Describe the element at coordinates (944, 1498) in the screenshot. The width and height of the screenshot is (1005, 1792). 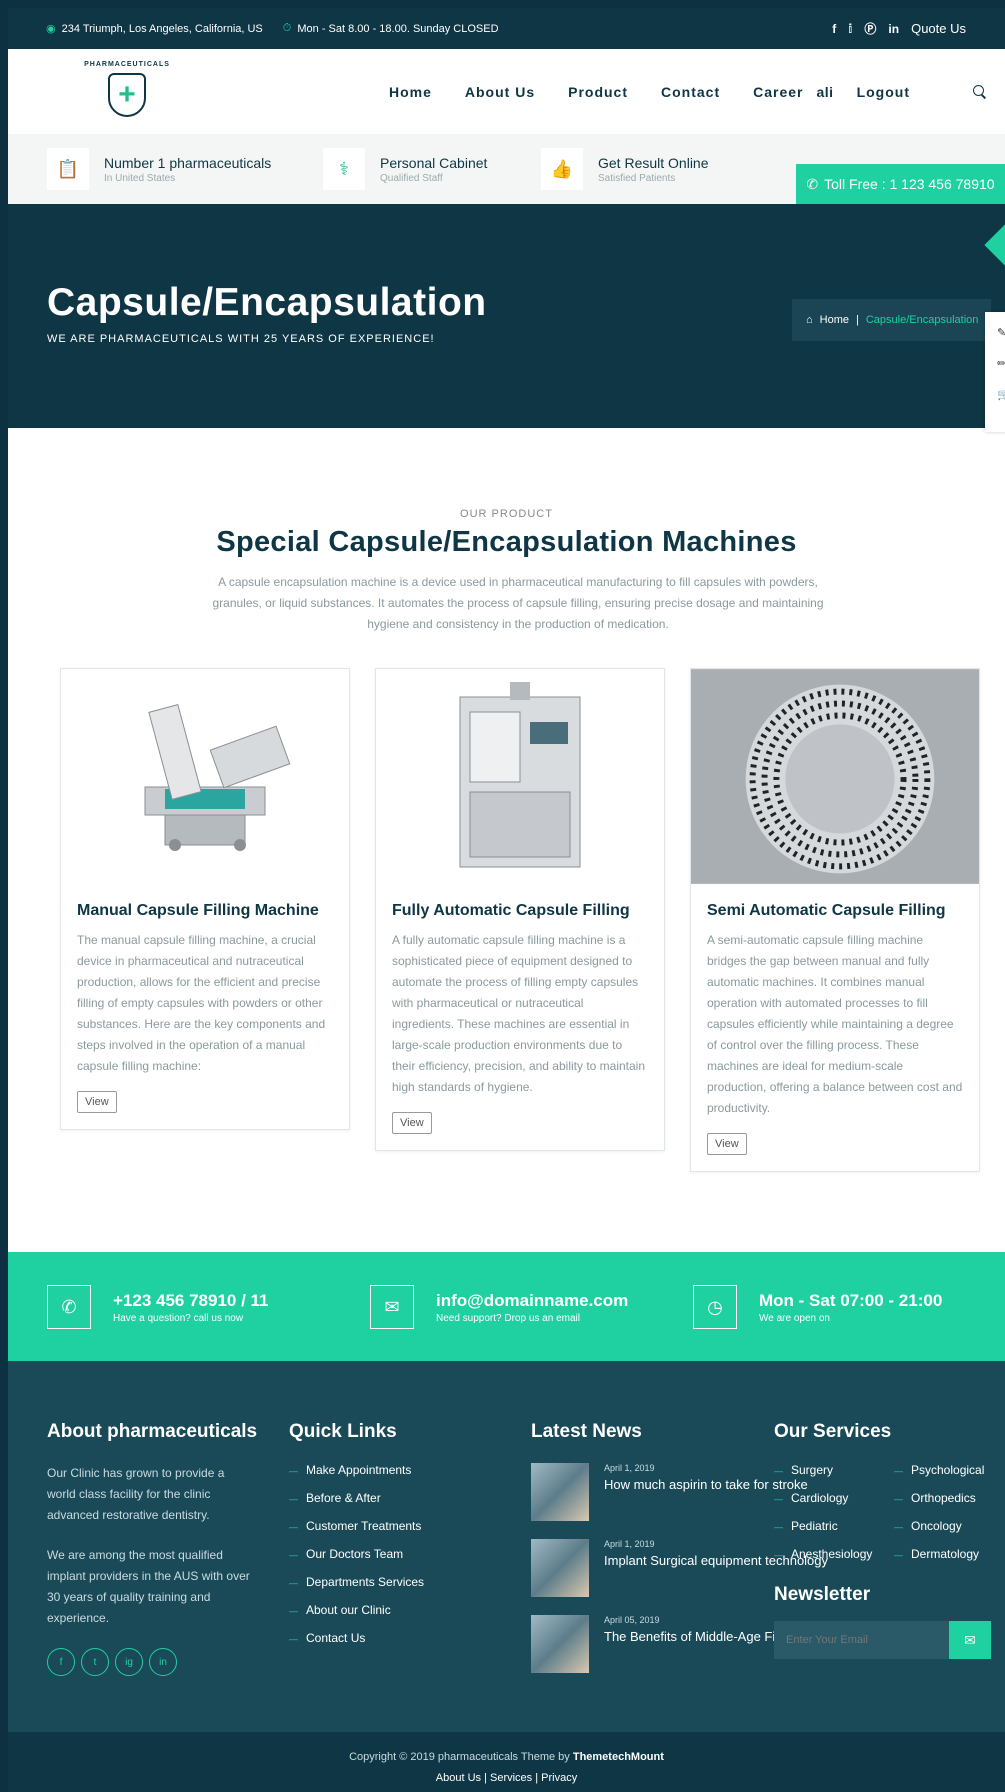
I see `service-link: Orthopedics` at that location.